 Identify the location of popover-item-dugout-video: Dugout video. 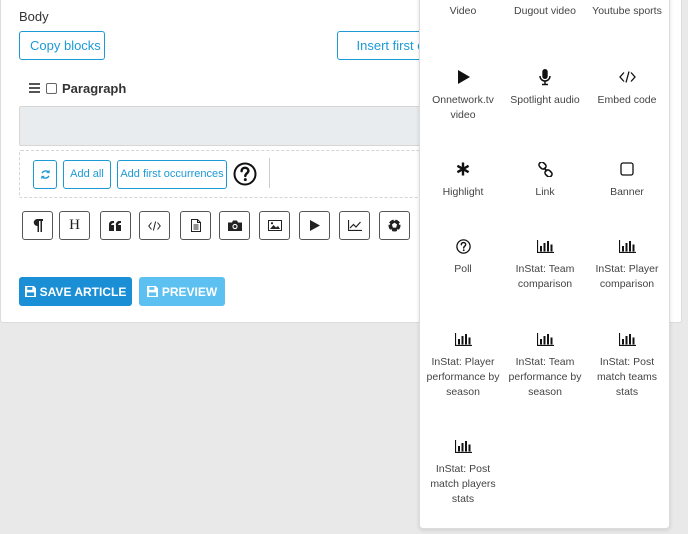
(545, 11).